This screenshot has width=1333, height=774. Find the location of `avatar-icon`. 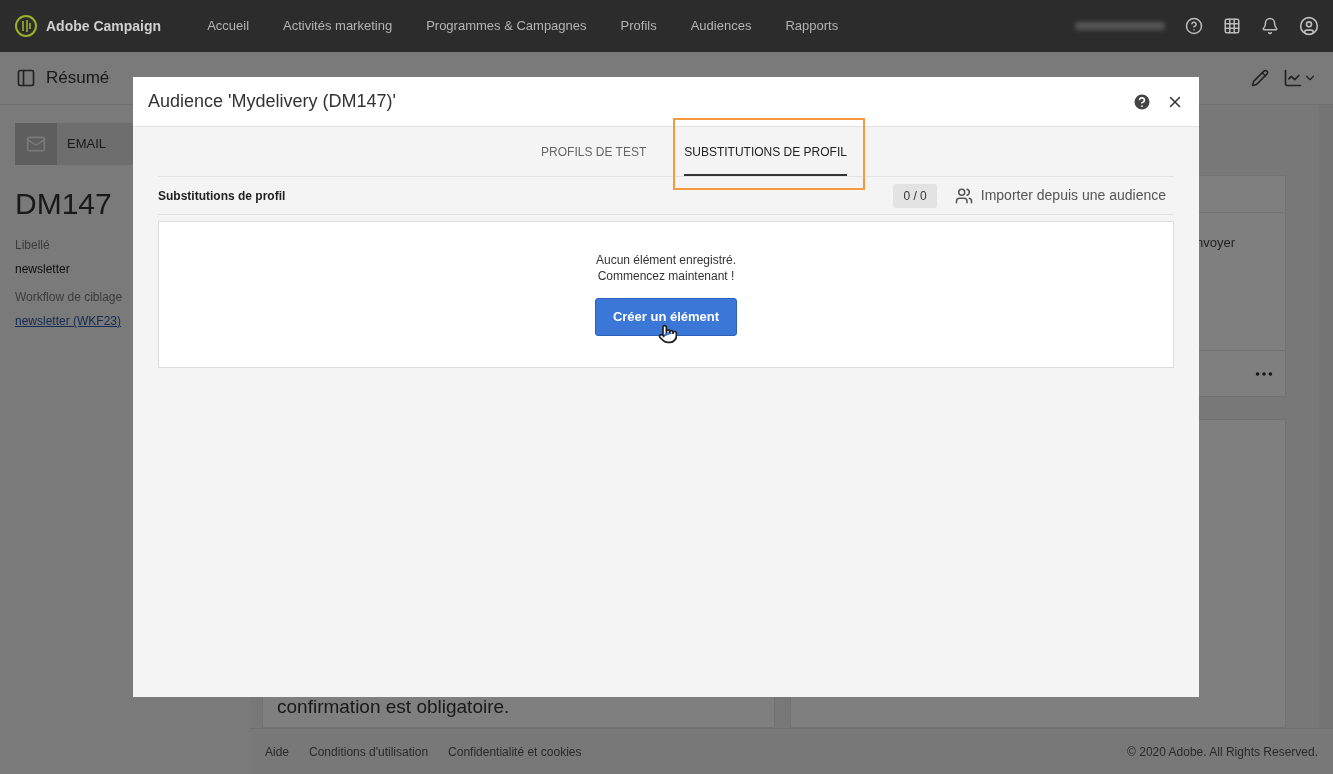

avatar-icon is located at coordinates (1309, 26).